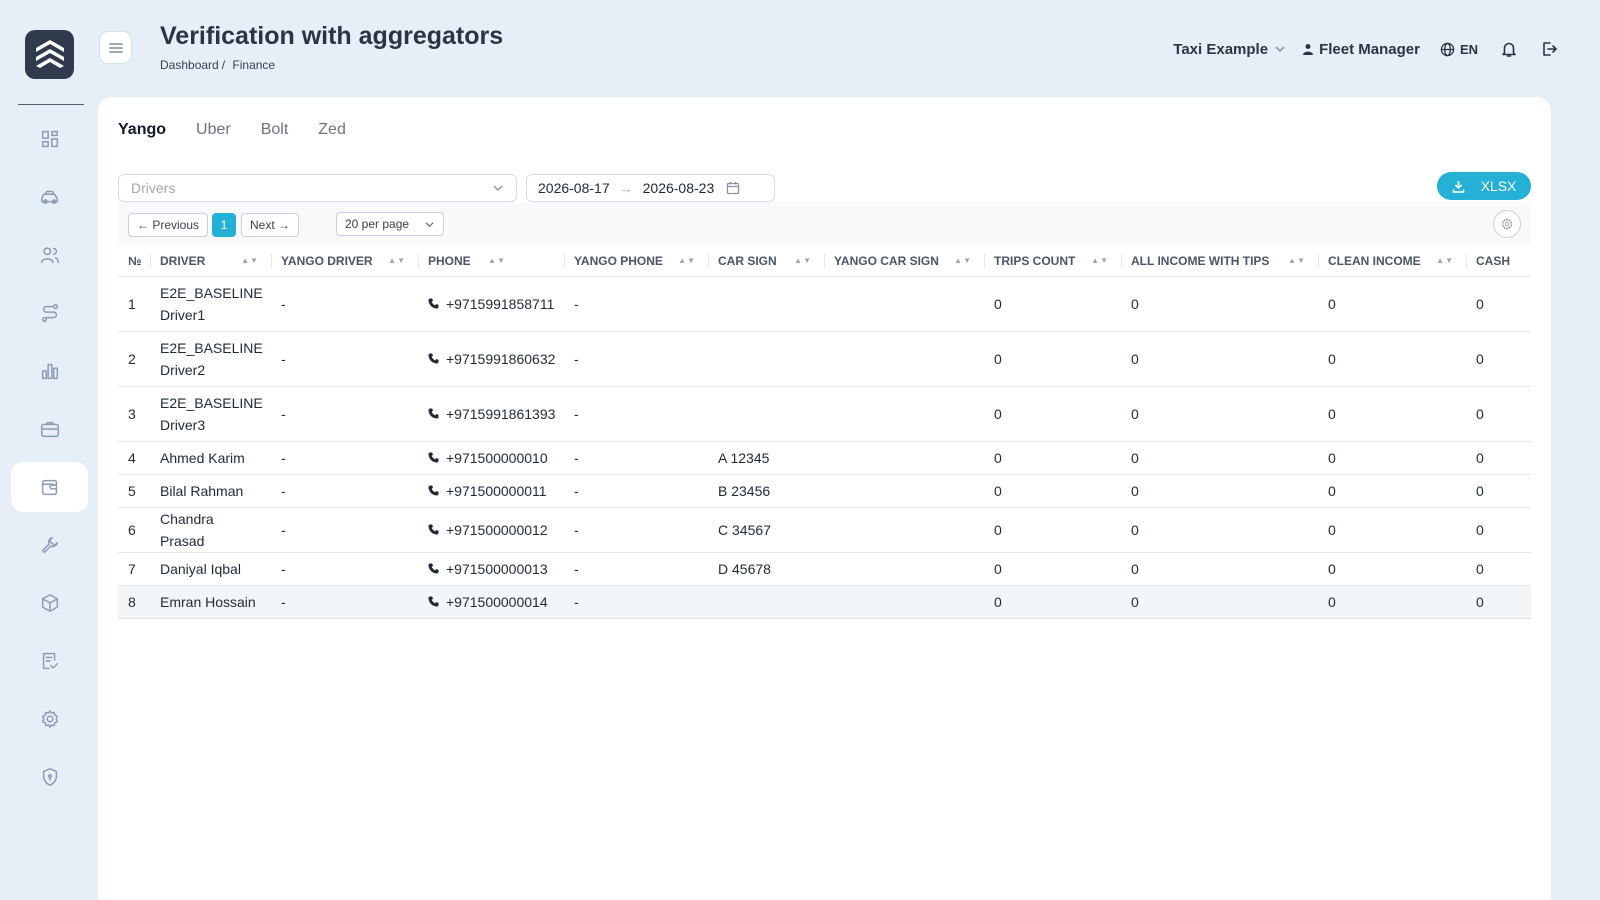 This screenshot has width=1600, height=900. Describe the element at coordinates (49, 603) in the screenshot. I see `sidebar-item-inventory` at that location.